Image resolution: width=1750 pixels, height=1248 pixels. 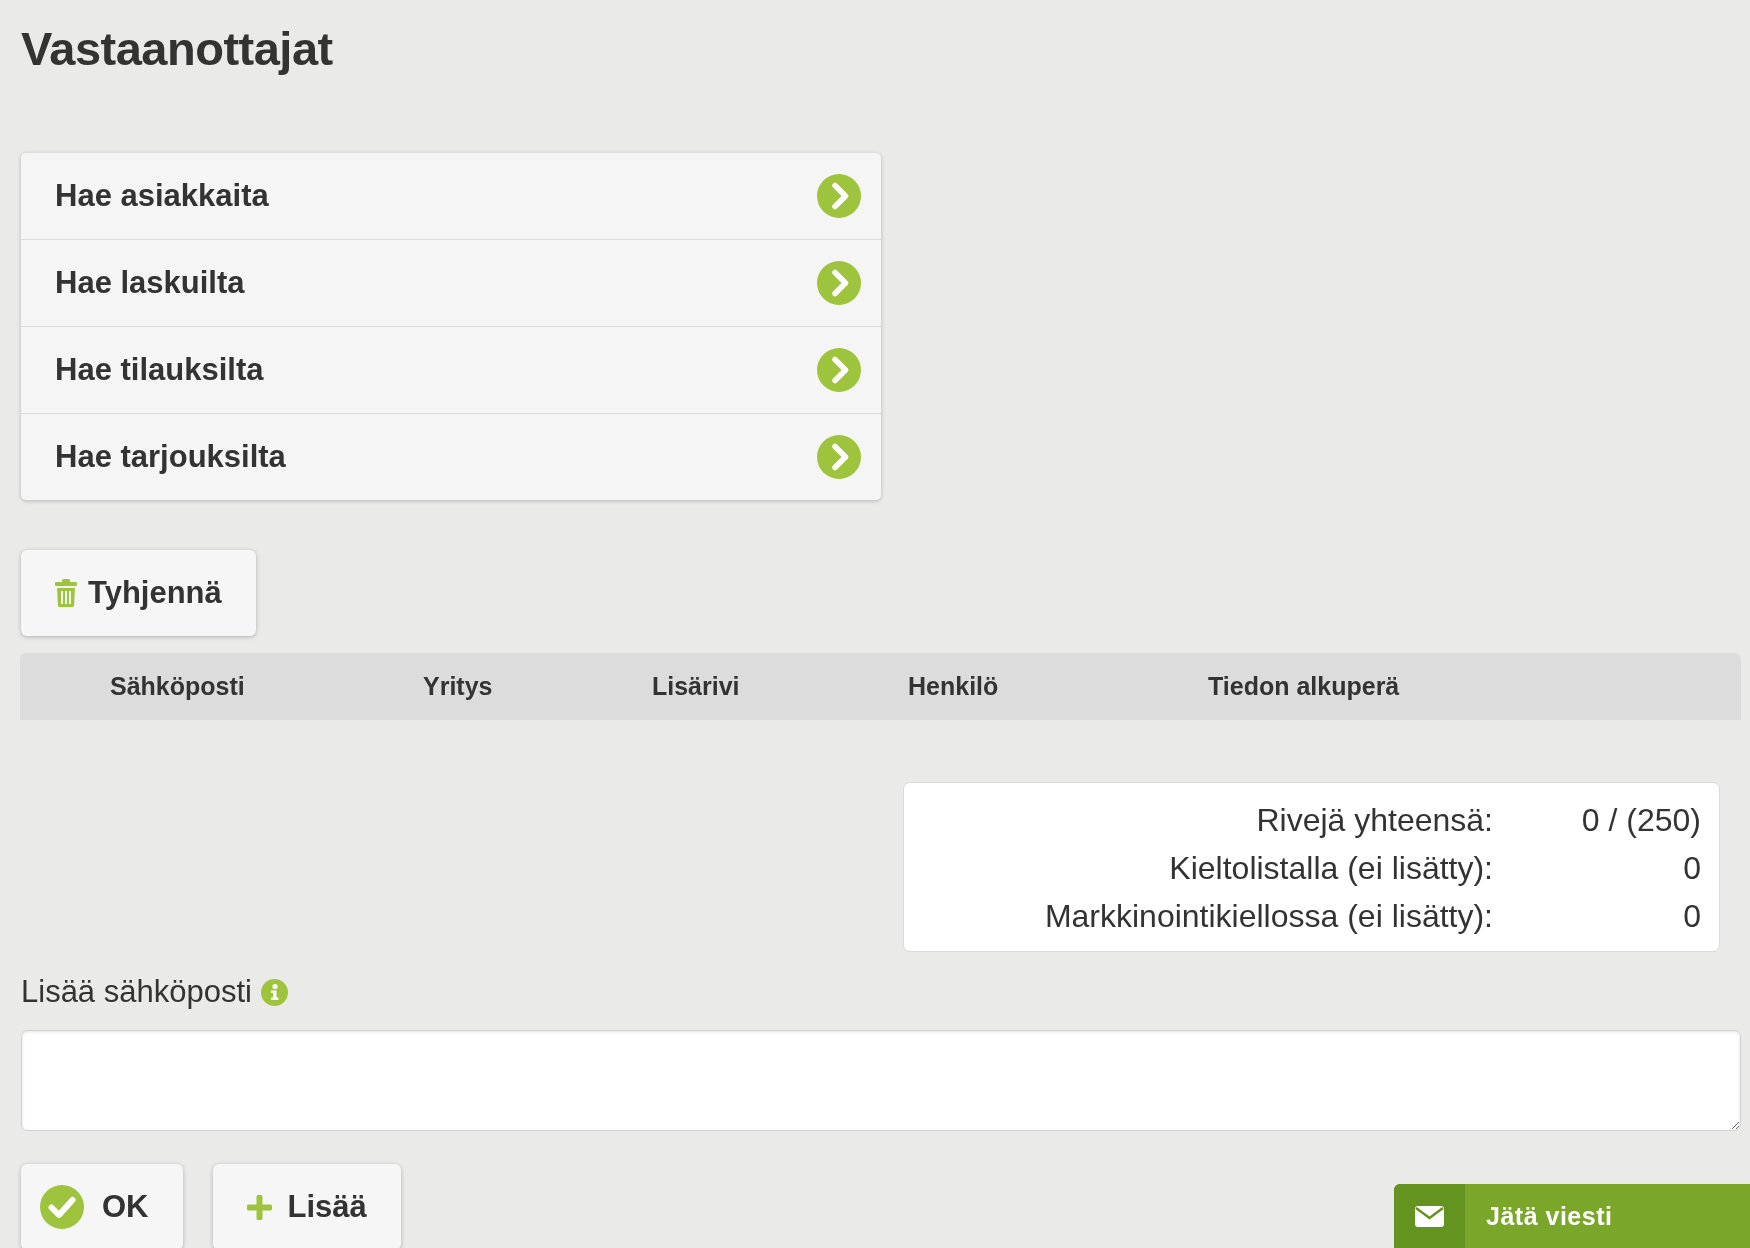 I want to click on add-button: Lisää, so click(x=306, y=1206).